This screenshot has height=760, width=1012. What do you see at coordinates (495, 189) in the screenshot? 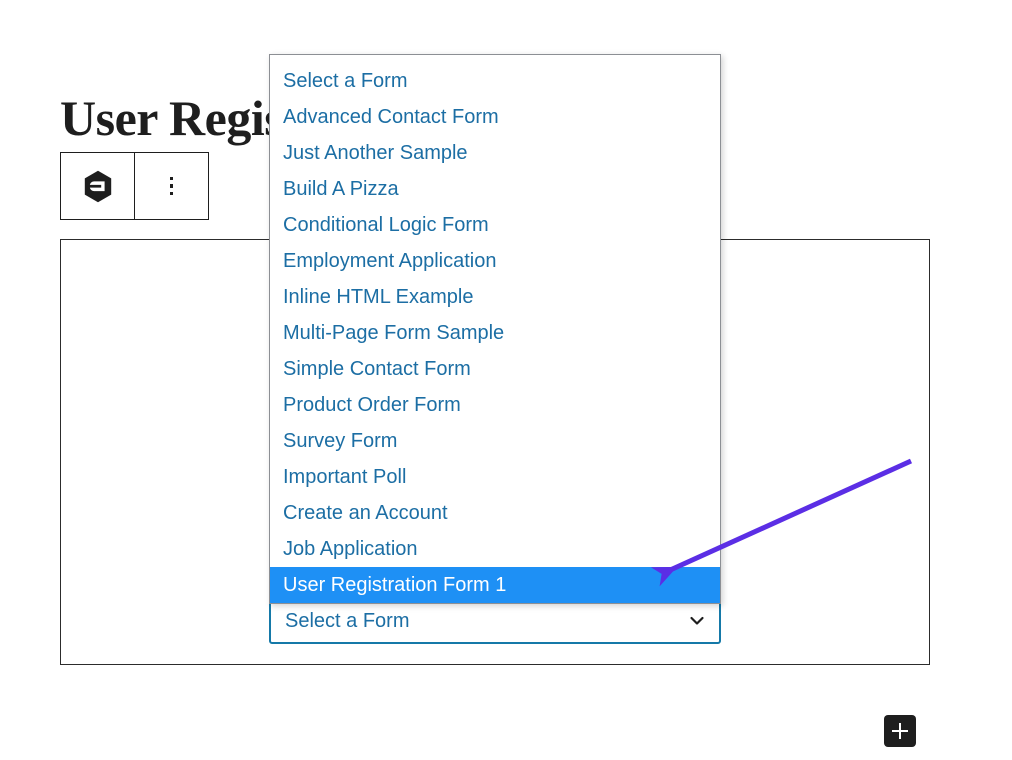
I see `dropdown-option: Build A Pizza` at bounding box center [495, 189].